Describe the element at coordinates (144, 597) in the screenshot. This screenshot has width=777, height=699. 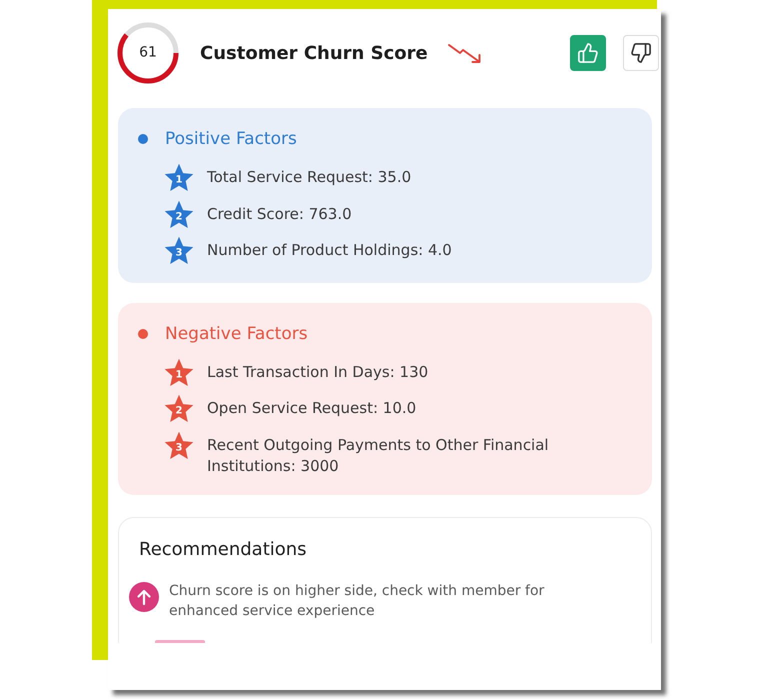
I see `arrow-up-icon` at that location.